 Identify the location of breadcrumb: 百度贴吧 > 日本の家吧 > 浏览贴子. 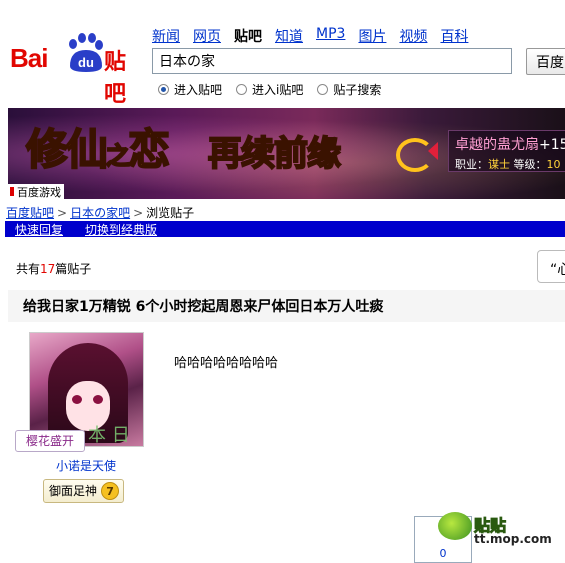
(100, 212).